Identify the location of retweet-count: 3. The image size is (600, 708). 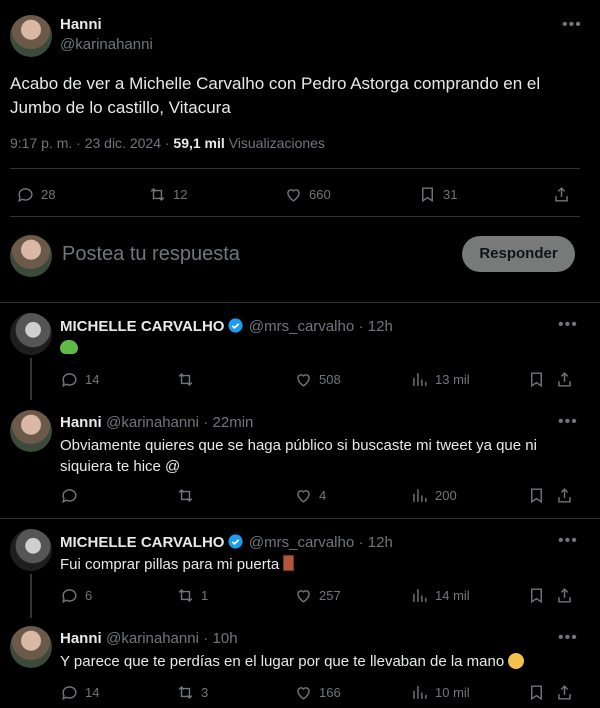
(205, 692).